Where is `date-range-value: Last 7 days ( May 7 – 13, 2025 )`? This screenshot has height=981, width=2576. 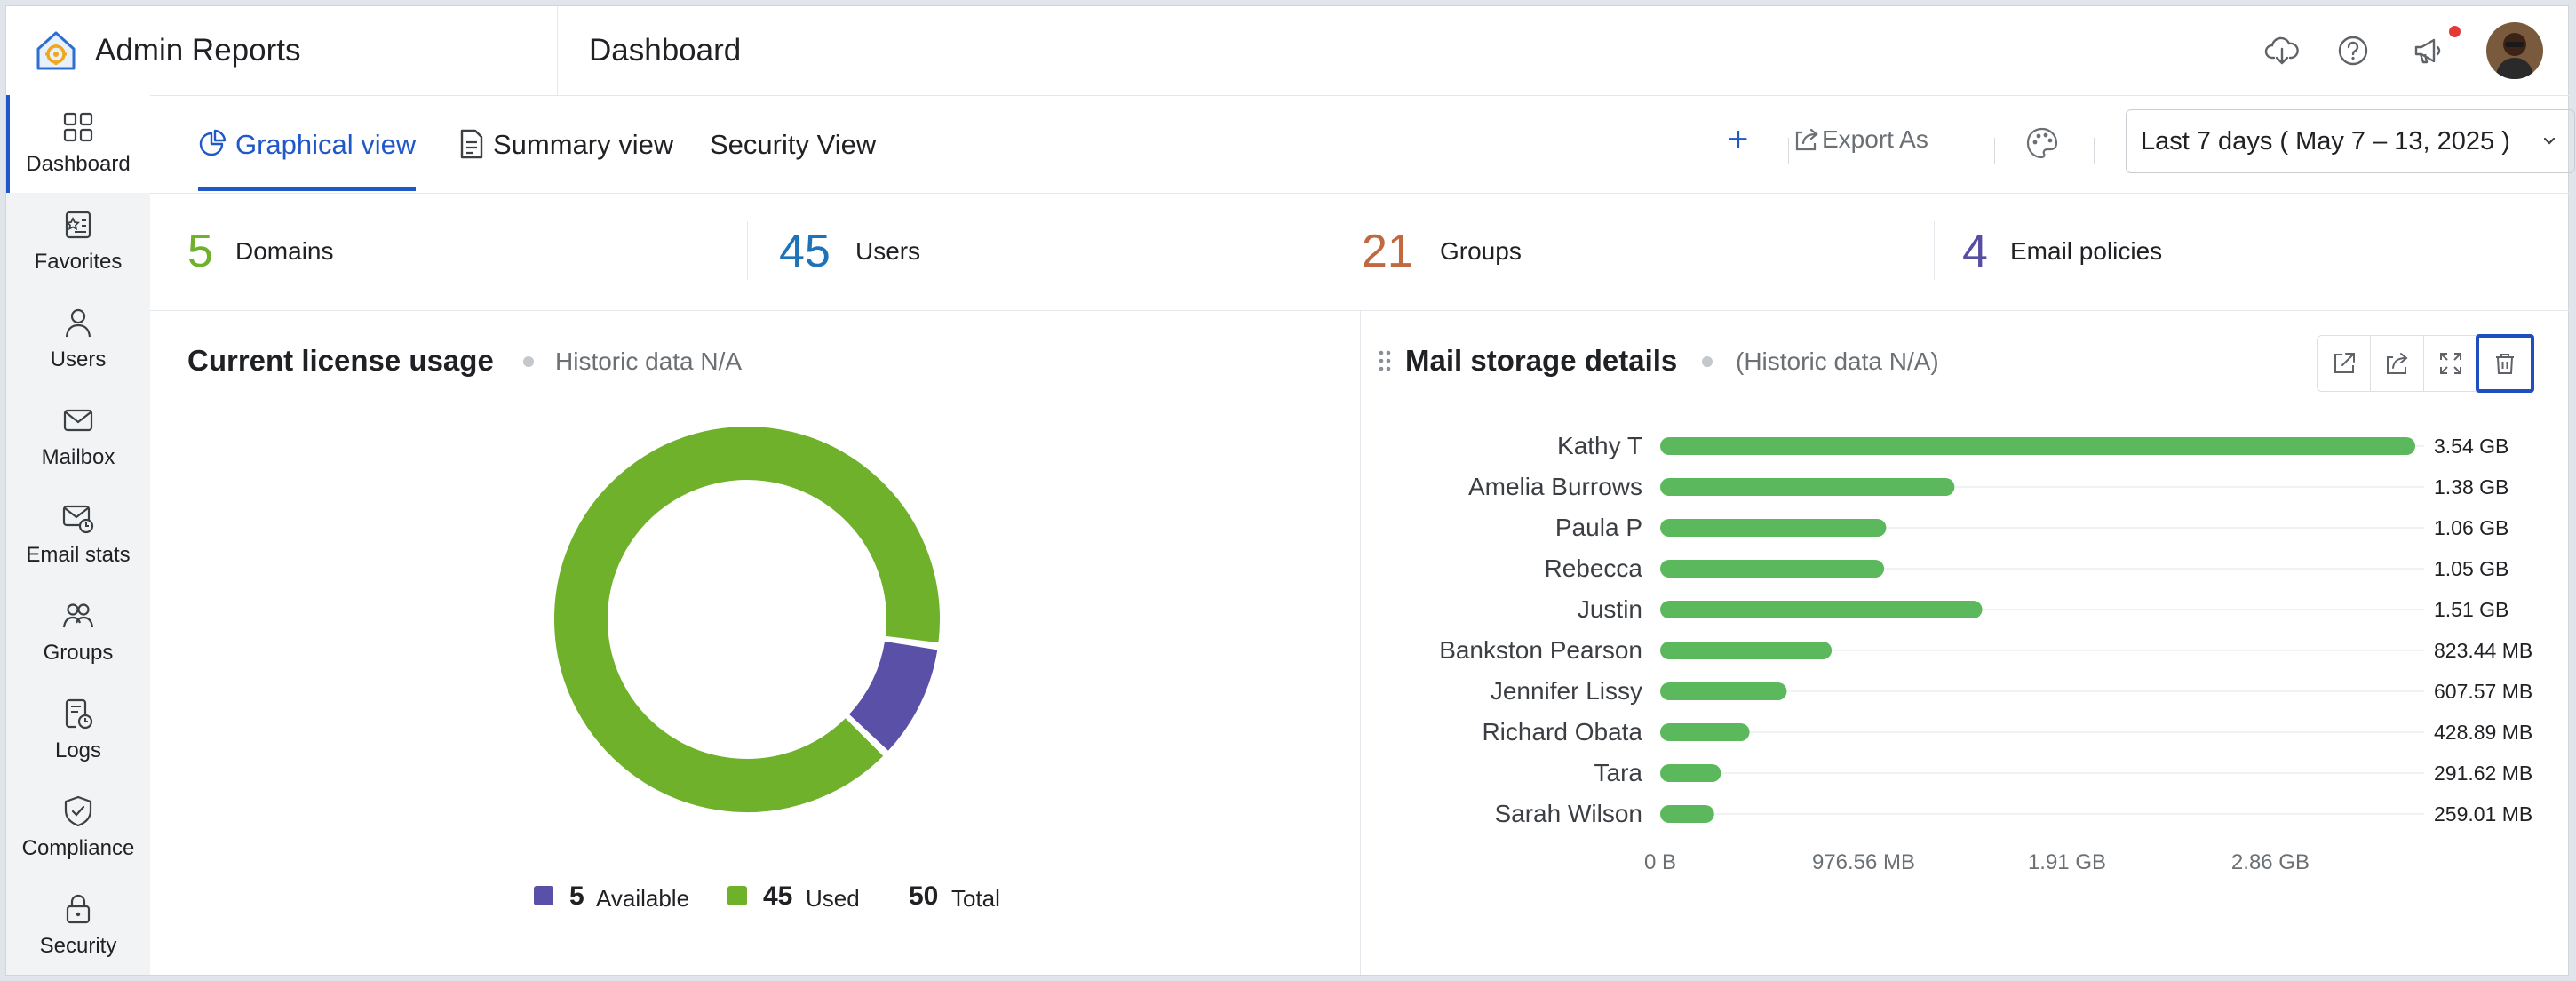
date-range-value: Last 7 days ( May 7 – 13, 2025 ) is located at coordinates (2325, 141).